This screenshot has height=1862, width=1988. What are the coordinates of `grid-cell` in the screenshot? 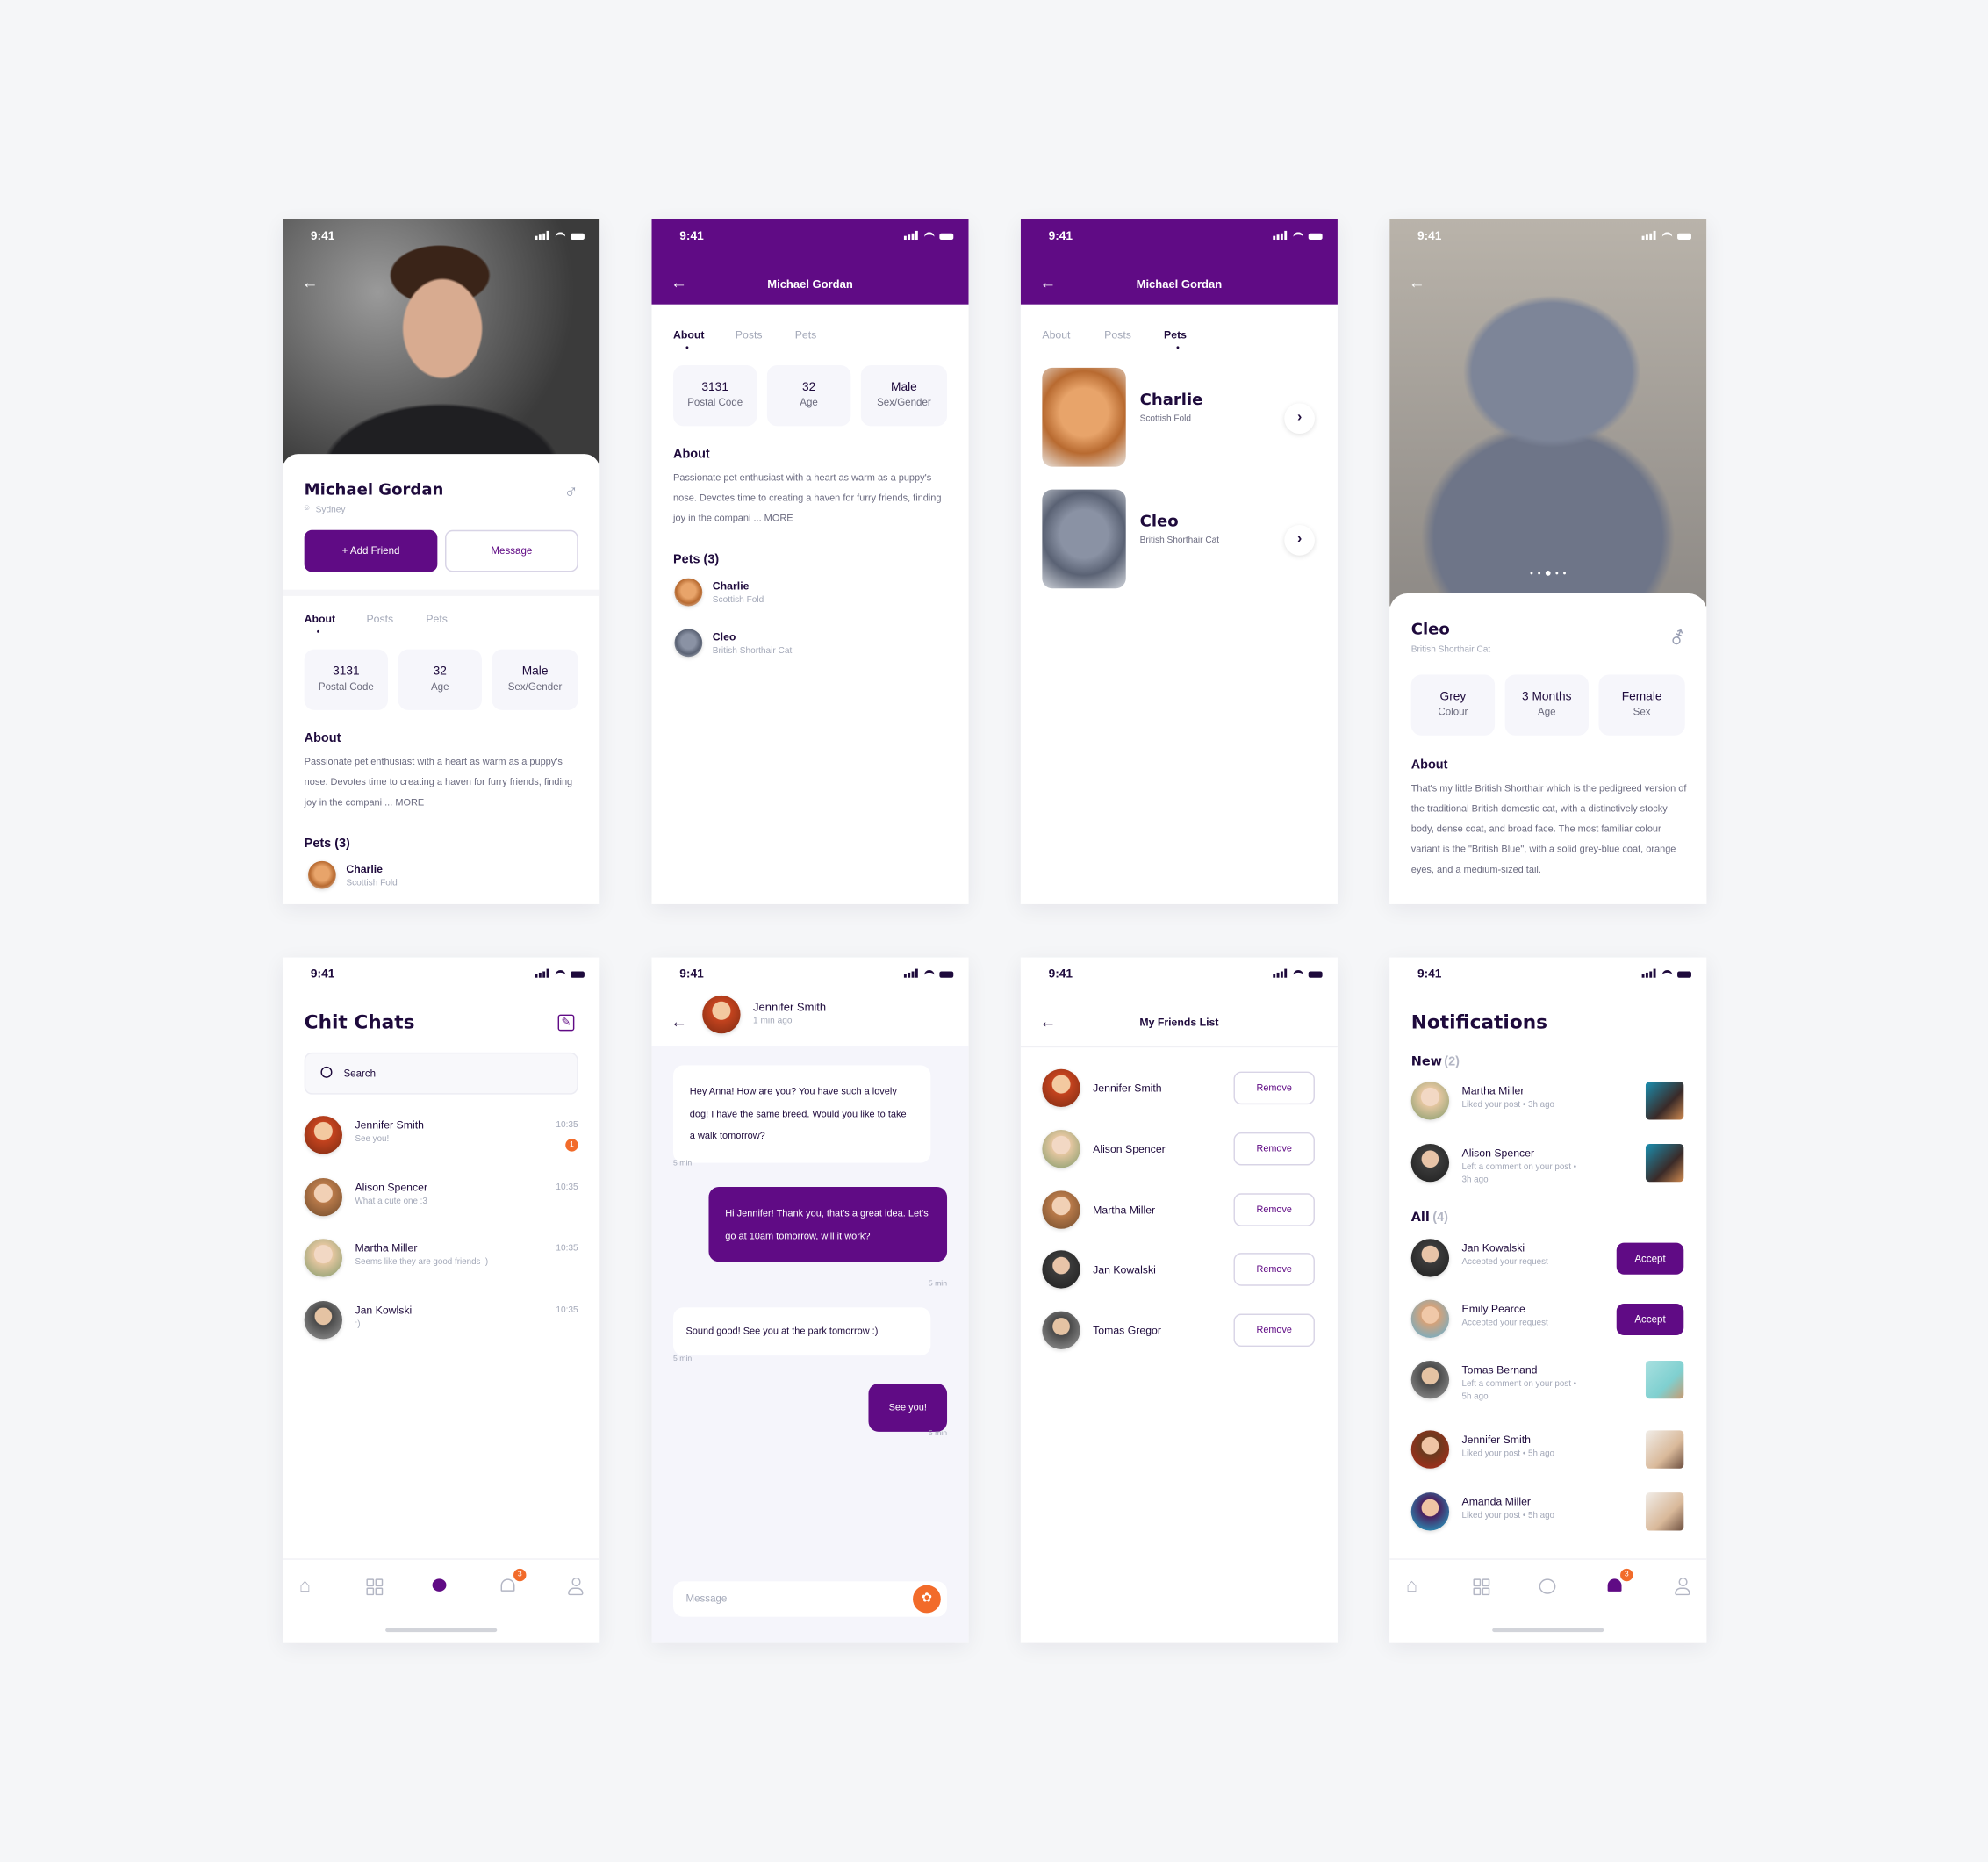 It's located at (1477, 1591).